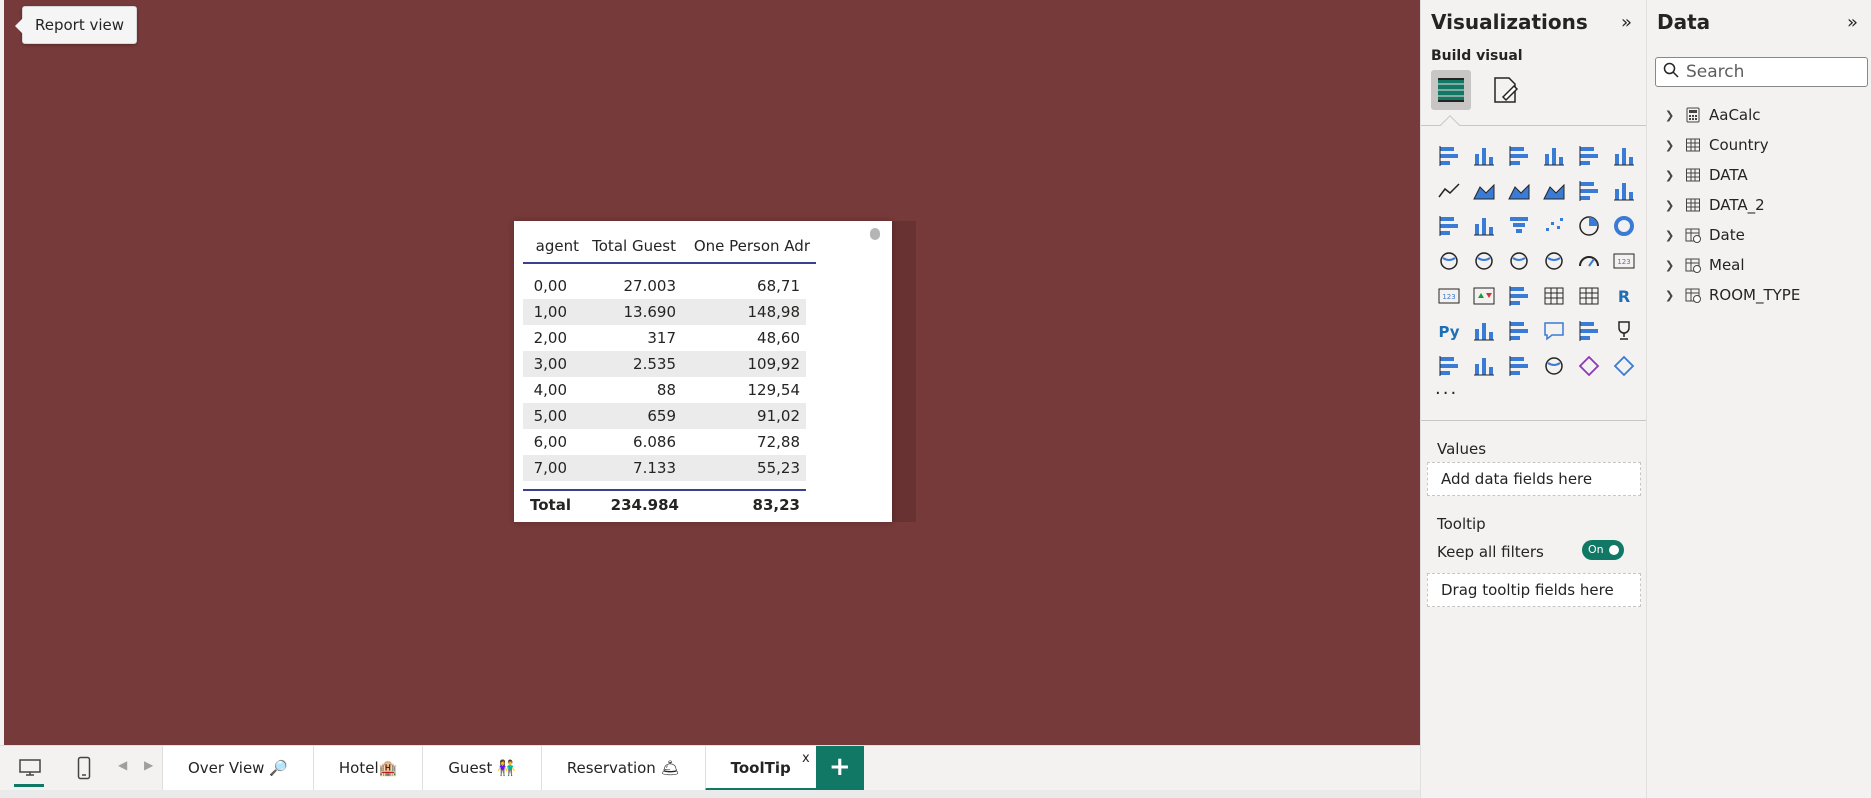  What do you see at coordinates (664, 390) in the screenshot?
I see `table-row: 4,00 88 129,54` at bounding box center [664, 390].